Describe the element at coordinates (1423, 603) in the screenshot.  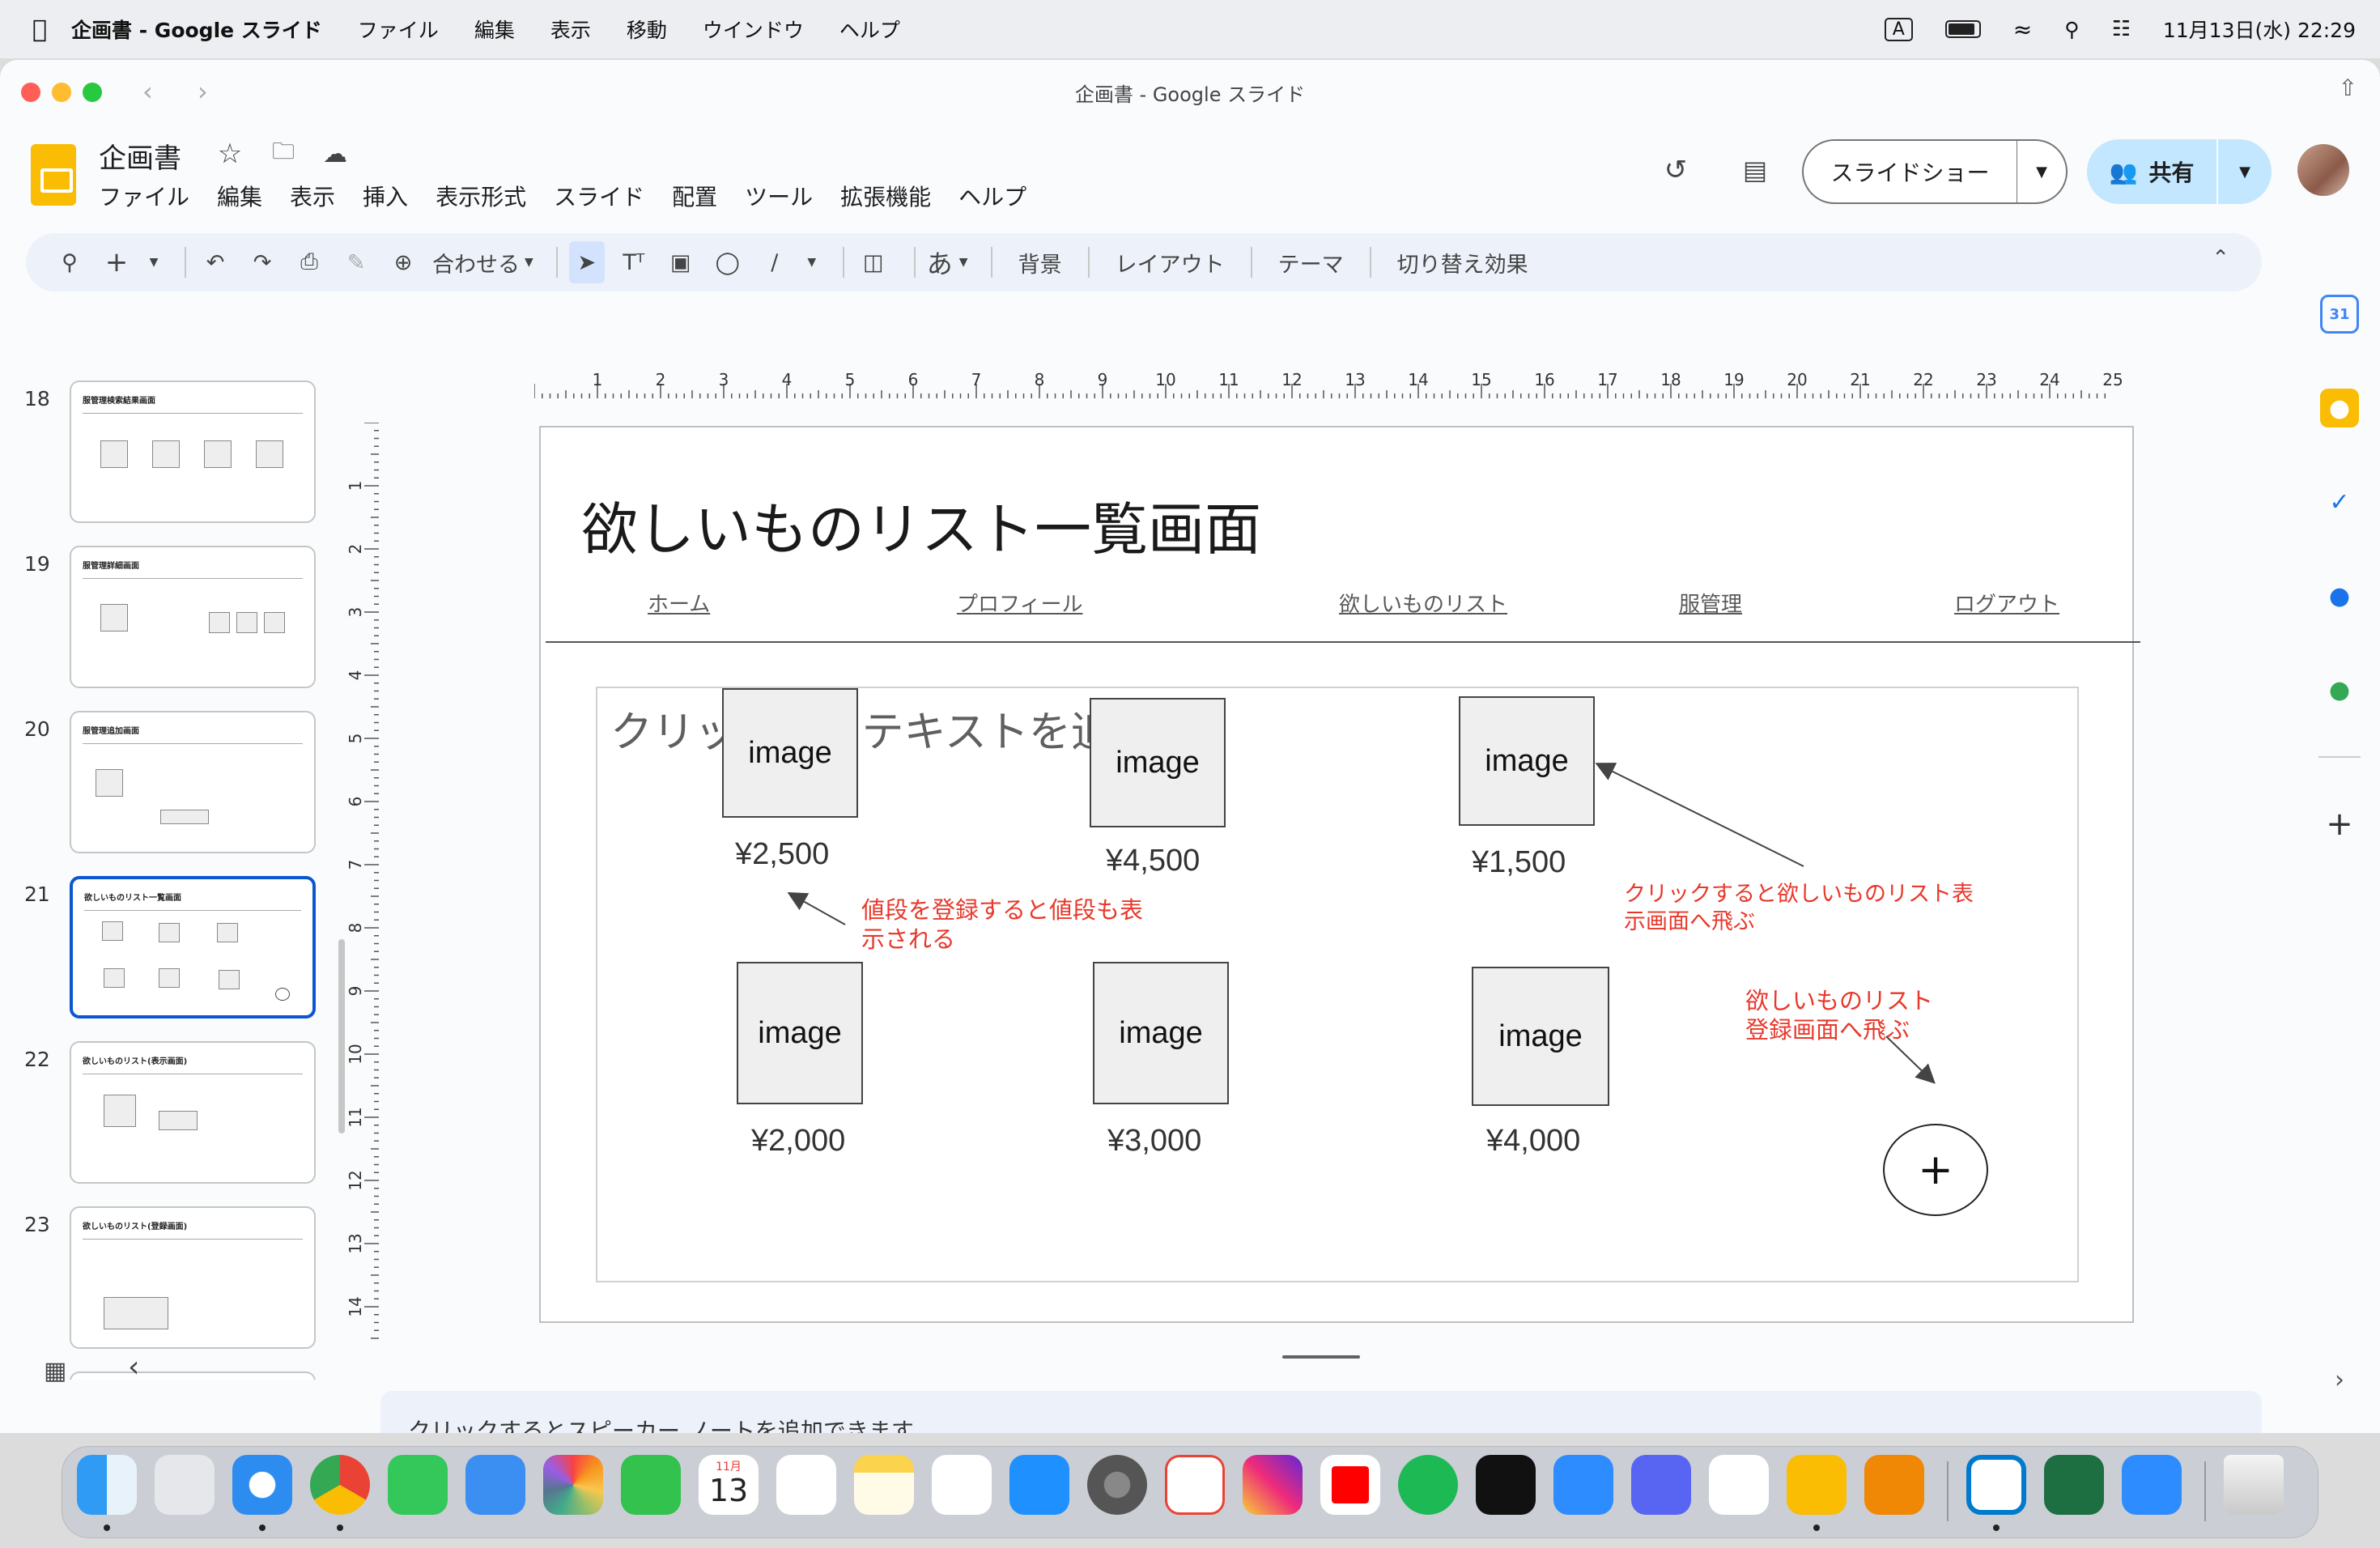
I see `nav-link-wishlist: 欲しいものリスト` at that location.